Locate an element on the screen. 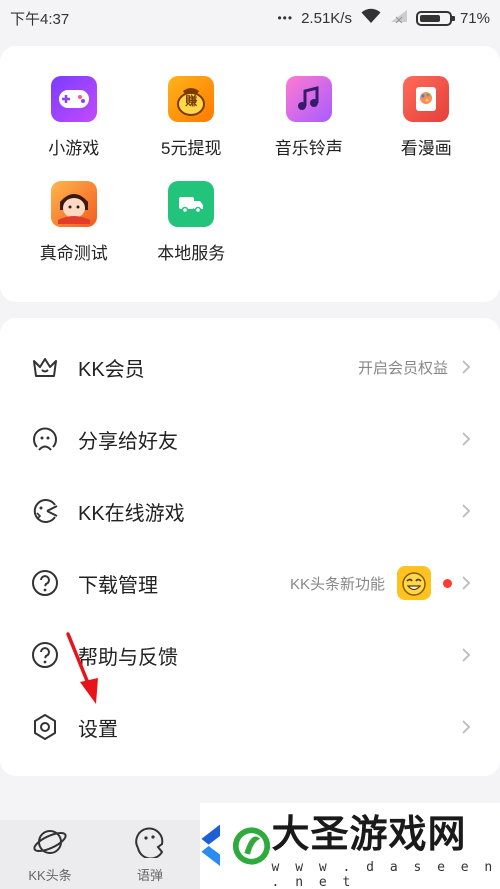 This screenshot has width=500, height=889. annotation-arrow-icon is located at coordinates (82, 668).